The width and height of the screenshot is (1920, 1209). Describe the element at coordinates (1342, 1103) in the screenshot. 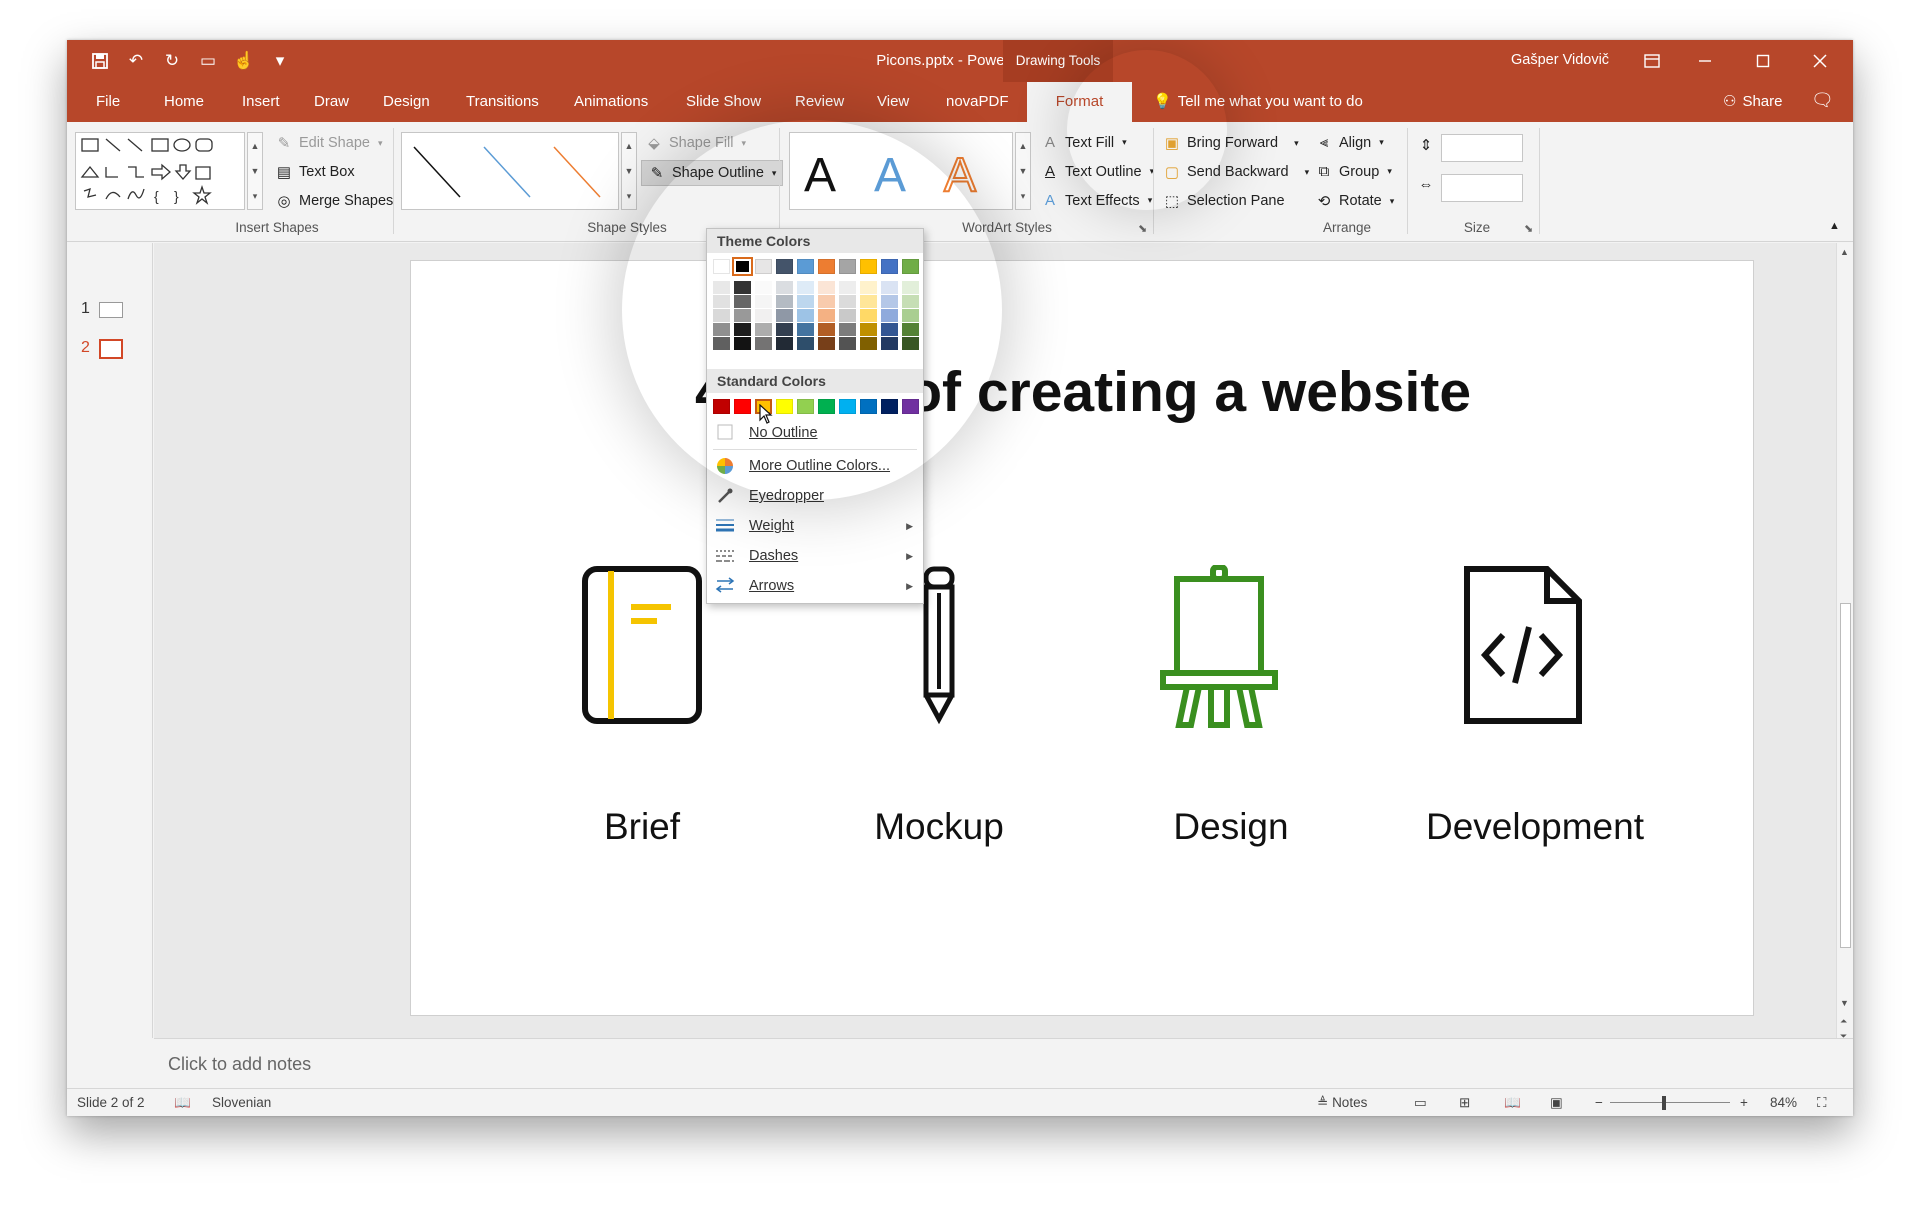

I see `notes-toggle: ≜ Notes` at that location.